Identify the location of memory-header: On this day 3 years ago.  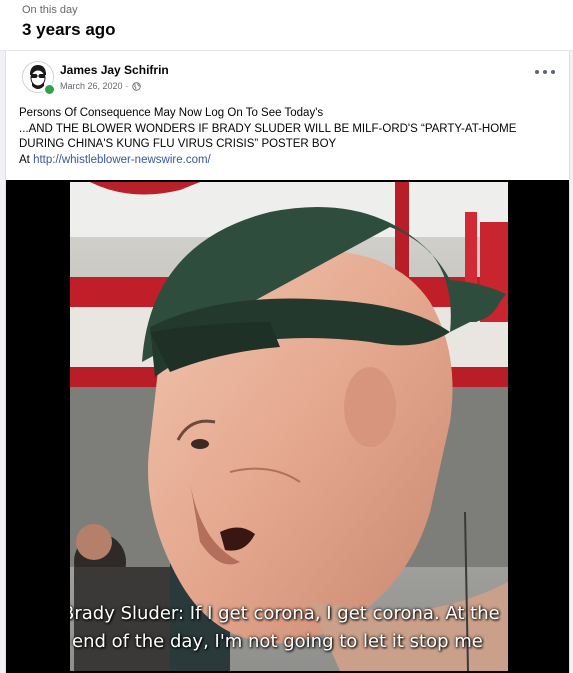
(286, 25).